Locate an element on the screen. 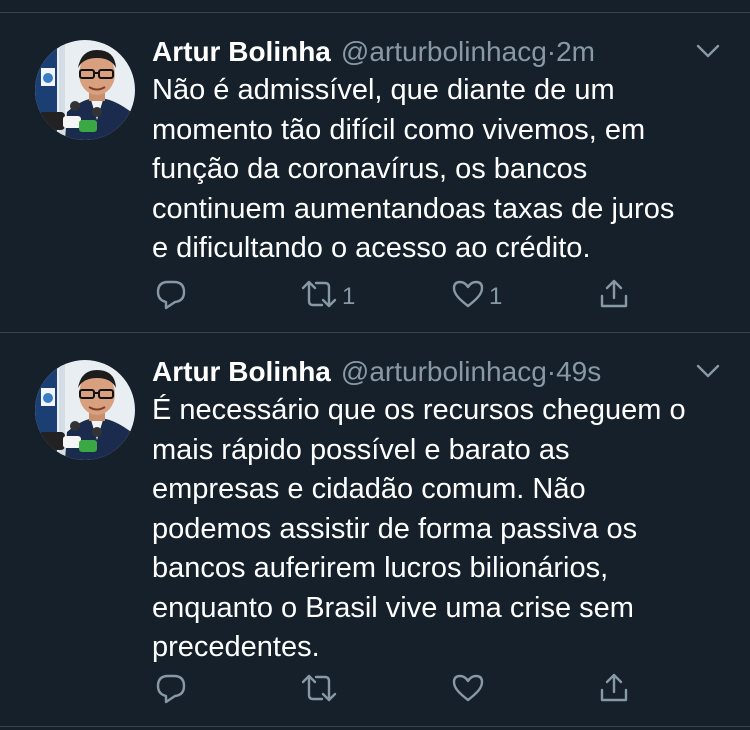 The width and height of the screenshot is (750, 730). tweet-text-line: enquanto o Brasil vive uma crise sem is located at coordinates (393, 607).